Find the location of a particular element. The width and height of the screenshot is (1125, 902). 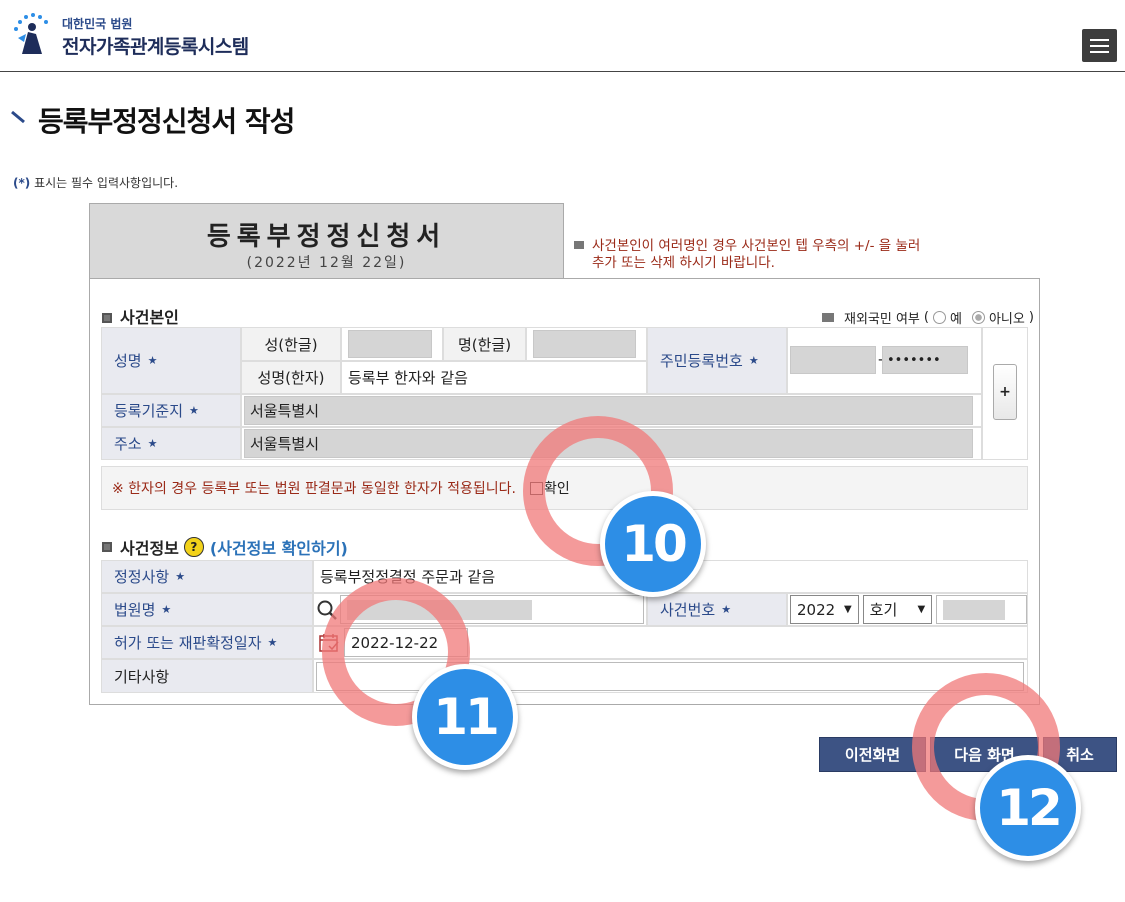

case-number-masked is located at coordinates (974, 609).